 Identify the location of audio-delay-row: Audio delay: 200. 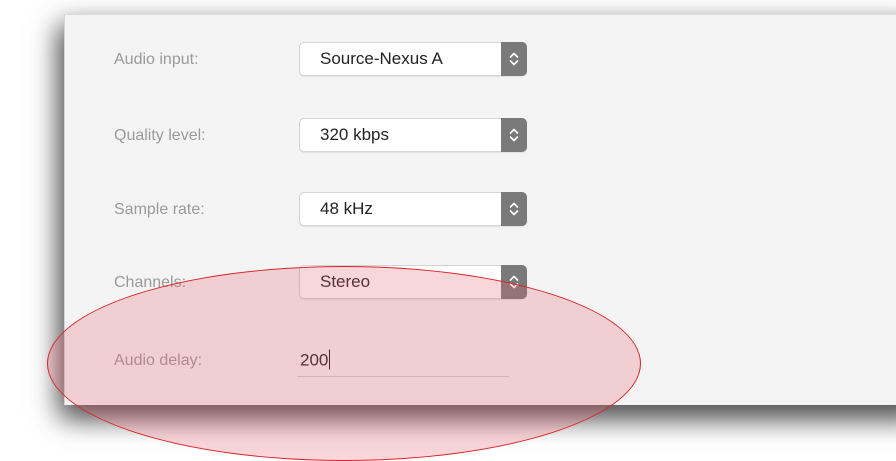
(480, 361).